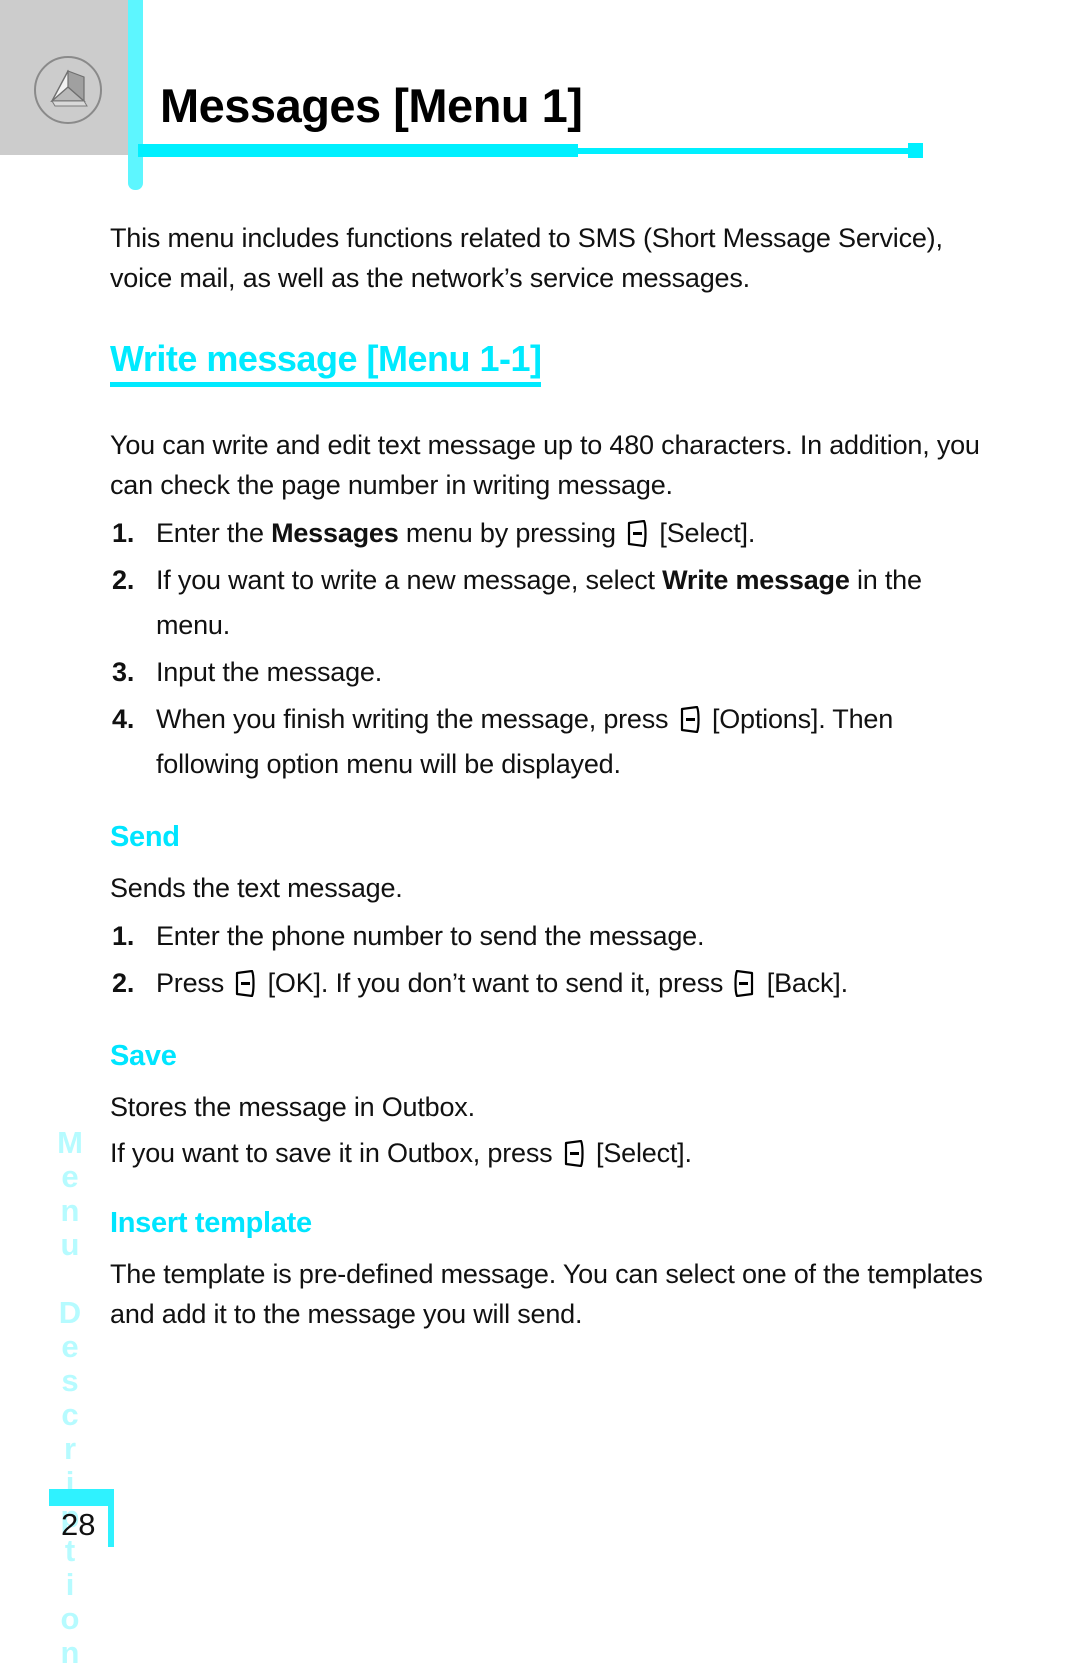 The height and width of the screenshot is (1670, 1080). I want to click on envelope-icon, so click(68, 90).